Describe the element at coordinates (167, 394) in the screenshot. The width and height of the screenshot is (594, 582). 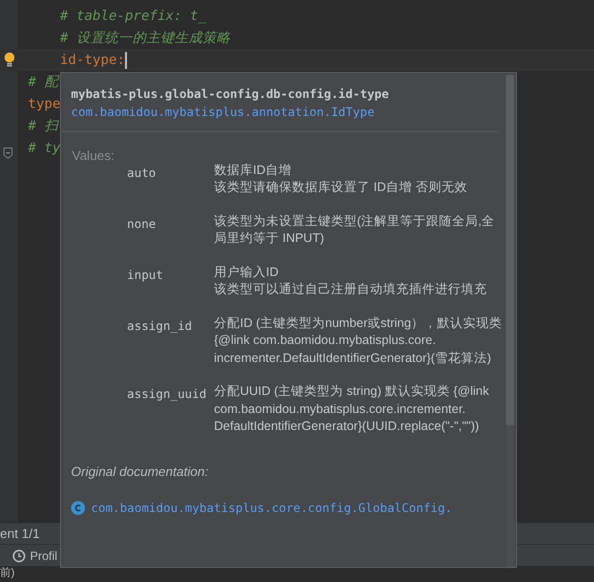
I see `value-name: assign_uuid` at that location.